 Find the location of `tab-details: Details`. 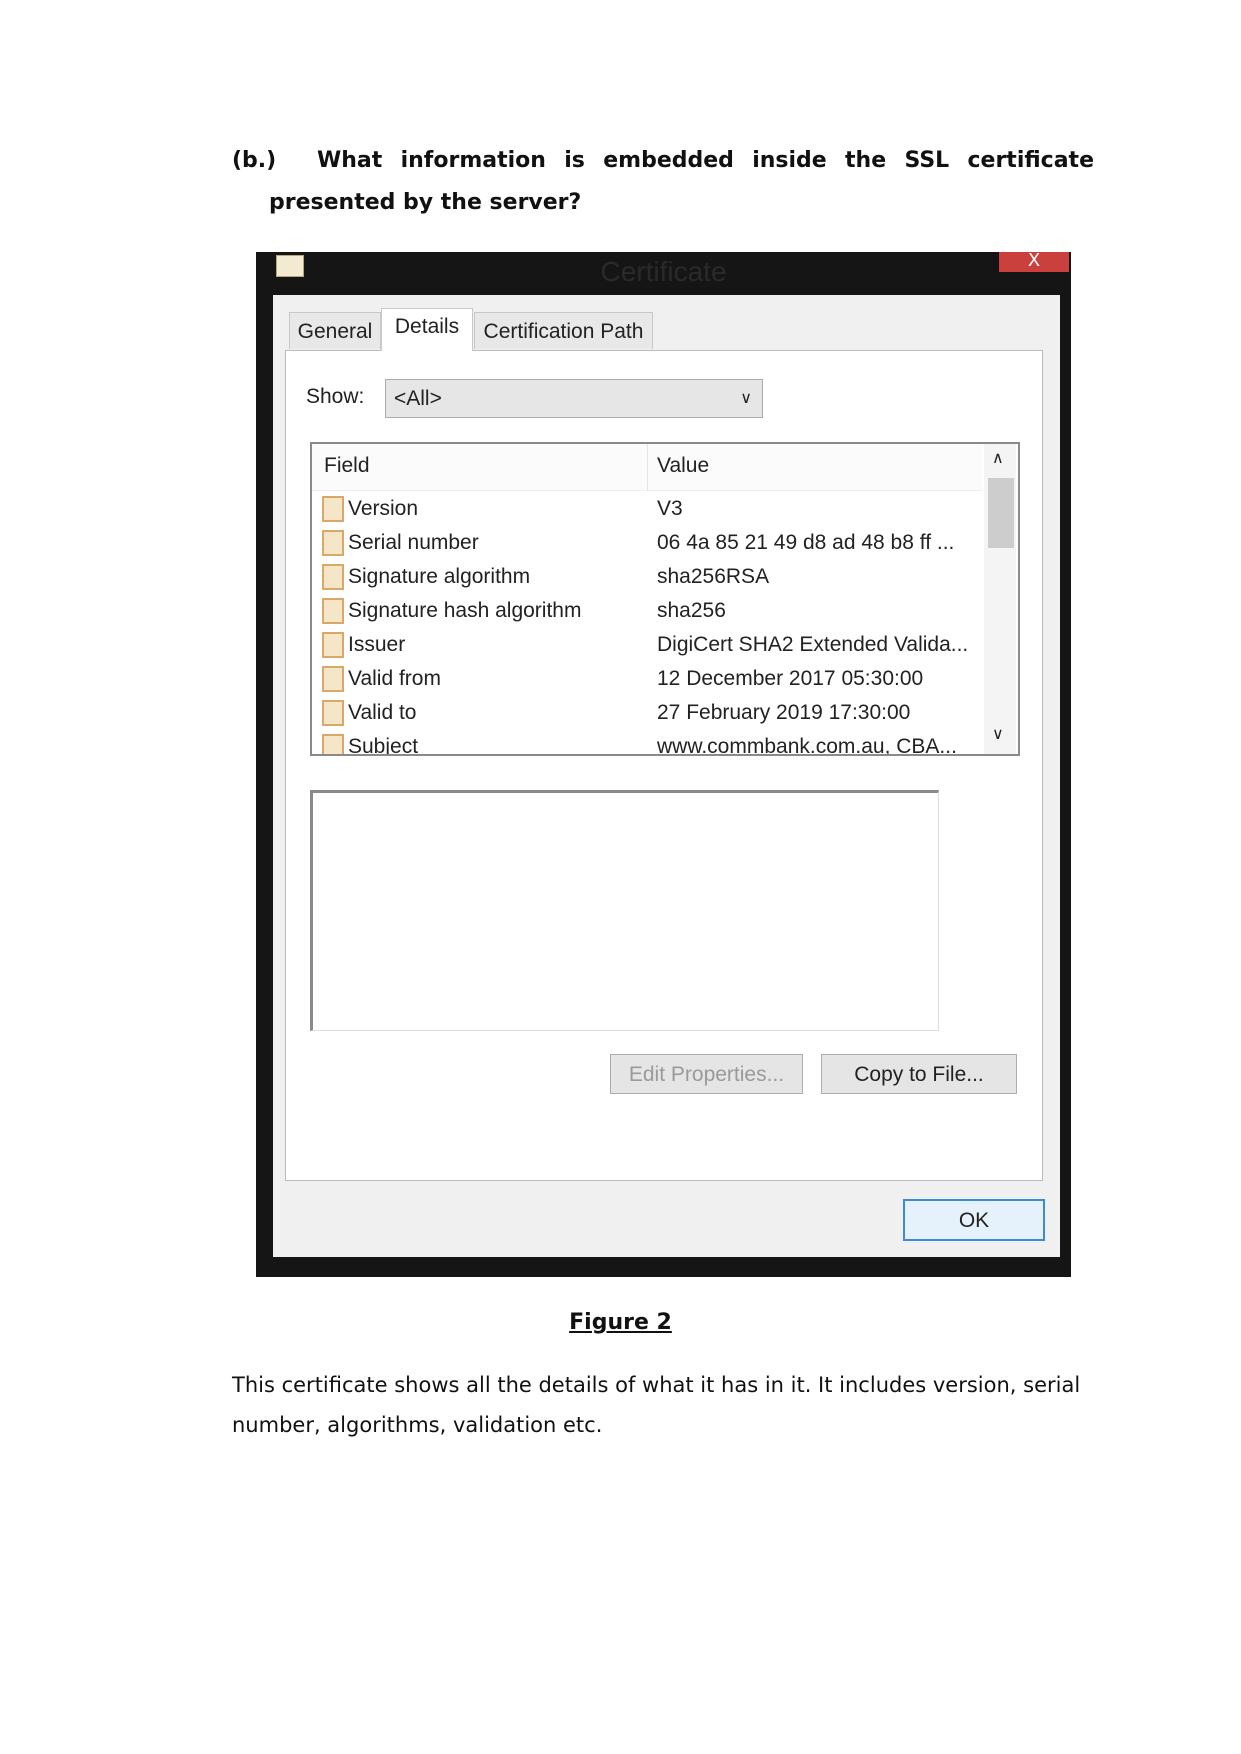

tab-details: Details is located at coordinates (427, 329).